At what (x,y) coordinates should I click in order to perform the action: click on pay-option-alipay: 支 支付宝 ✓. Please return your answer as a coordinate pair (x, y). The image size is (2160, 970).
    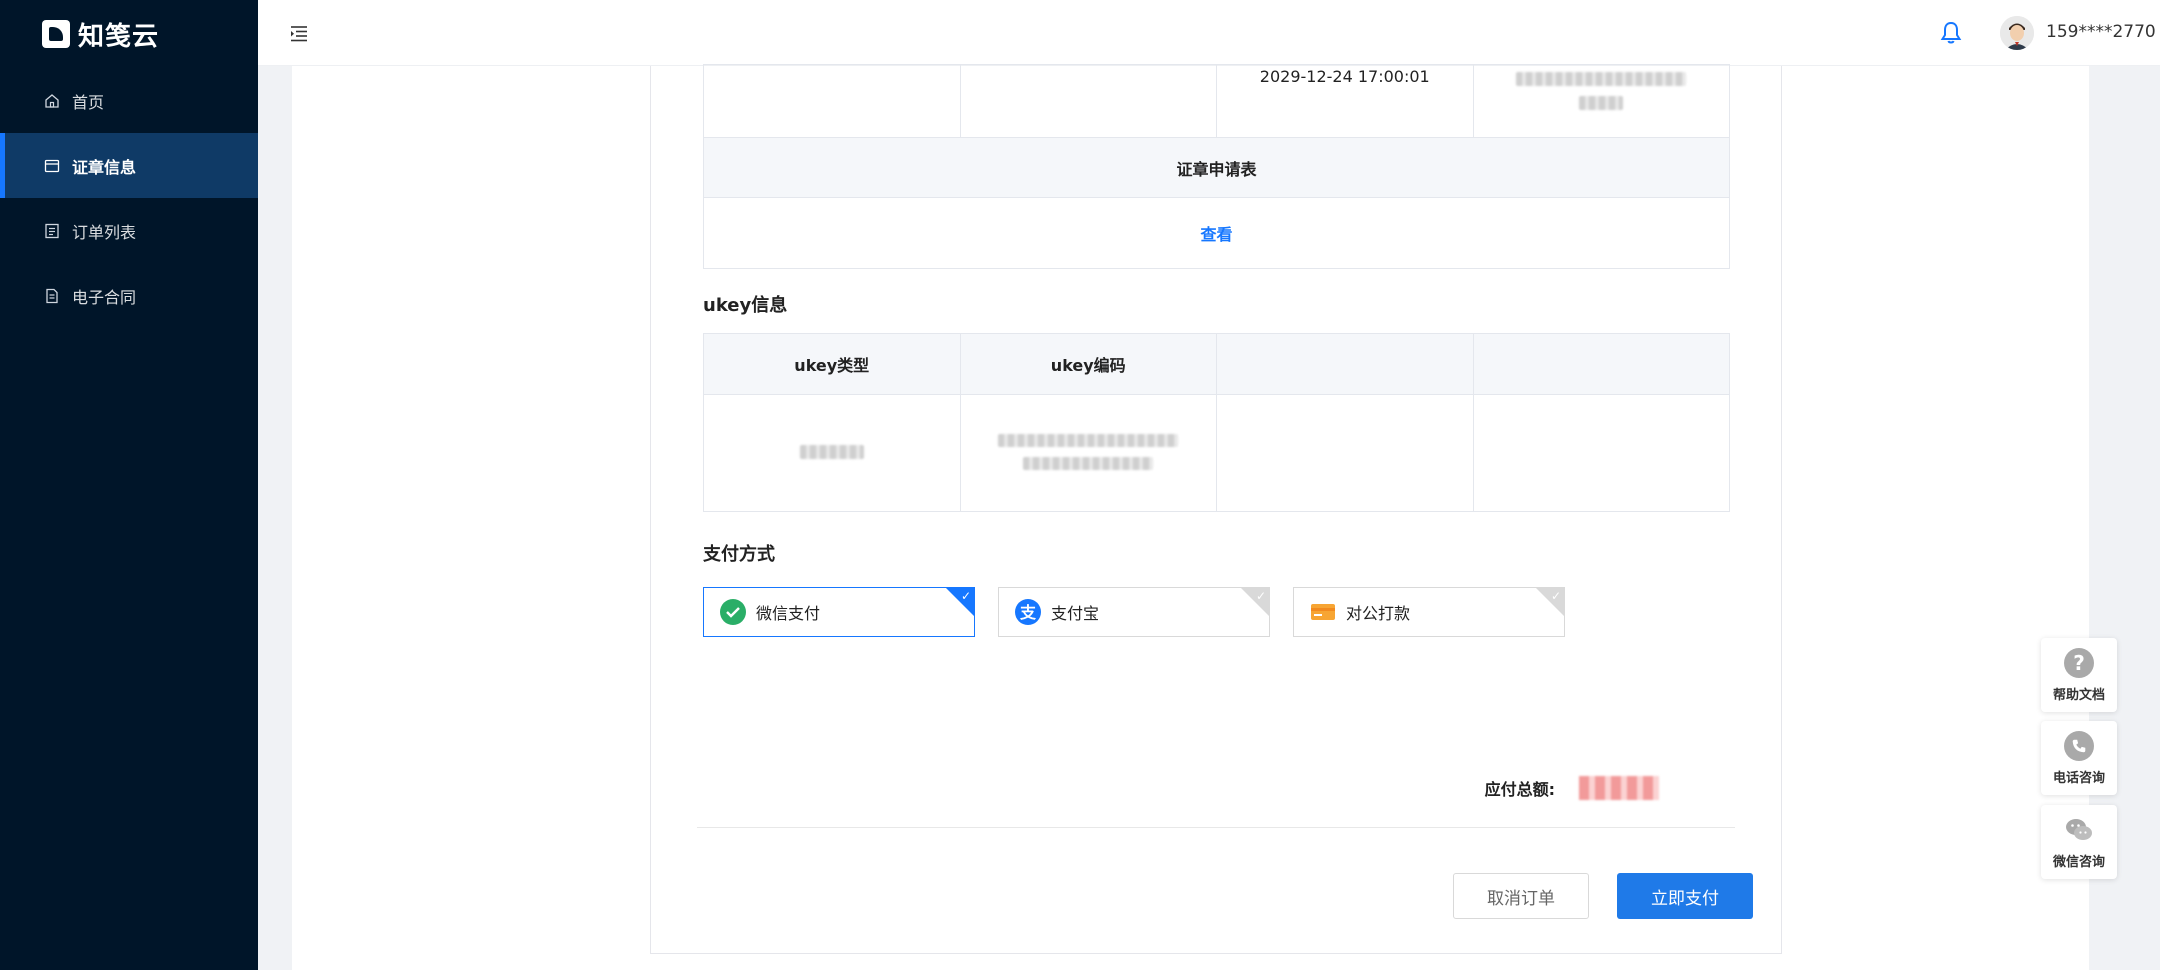
    Looking at the image, I should click on (1134, 612).